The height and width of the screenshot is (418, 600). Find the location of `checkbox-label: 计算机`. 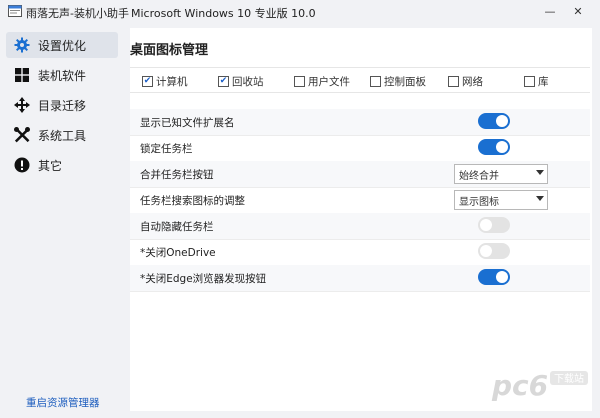

checkbox-label: 计算机 is located at coordinates (172, 82).